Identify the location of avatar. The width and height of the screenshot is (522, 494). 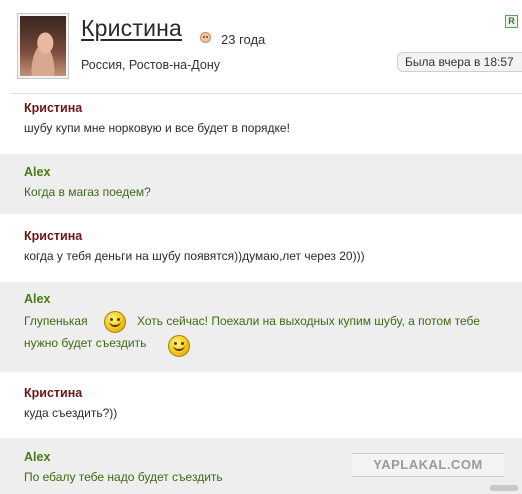
(43, 46).